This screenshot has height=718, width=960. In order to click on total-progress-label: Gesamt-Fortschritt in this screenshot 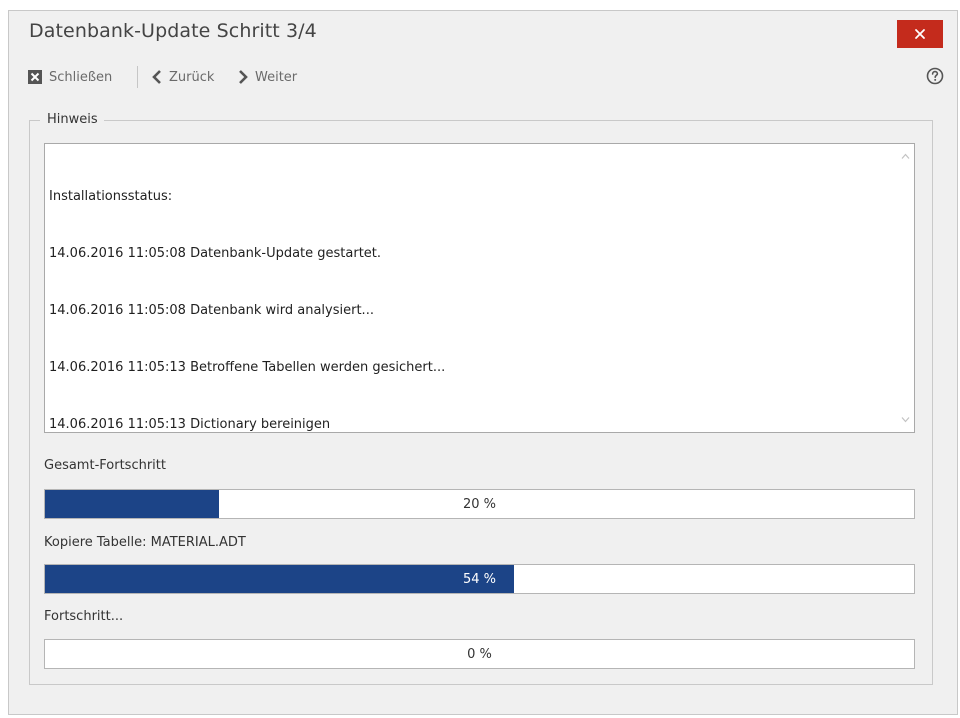, I will do `click(105, 465)`.